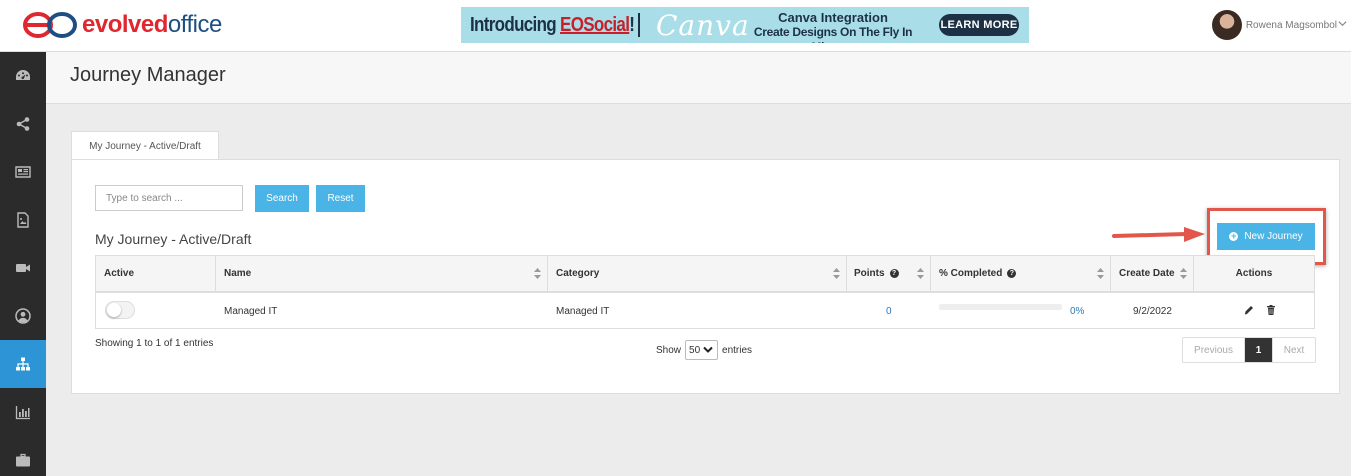 This screenshot has height=476, width=1351. What do you see at coordinates (1158, 234) in the screenshot?
I see `annotation-arrow-icon` at bounding box center [1158, 234].